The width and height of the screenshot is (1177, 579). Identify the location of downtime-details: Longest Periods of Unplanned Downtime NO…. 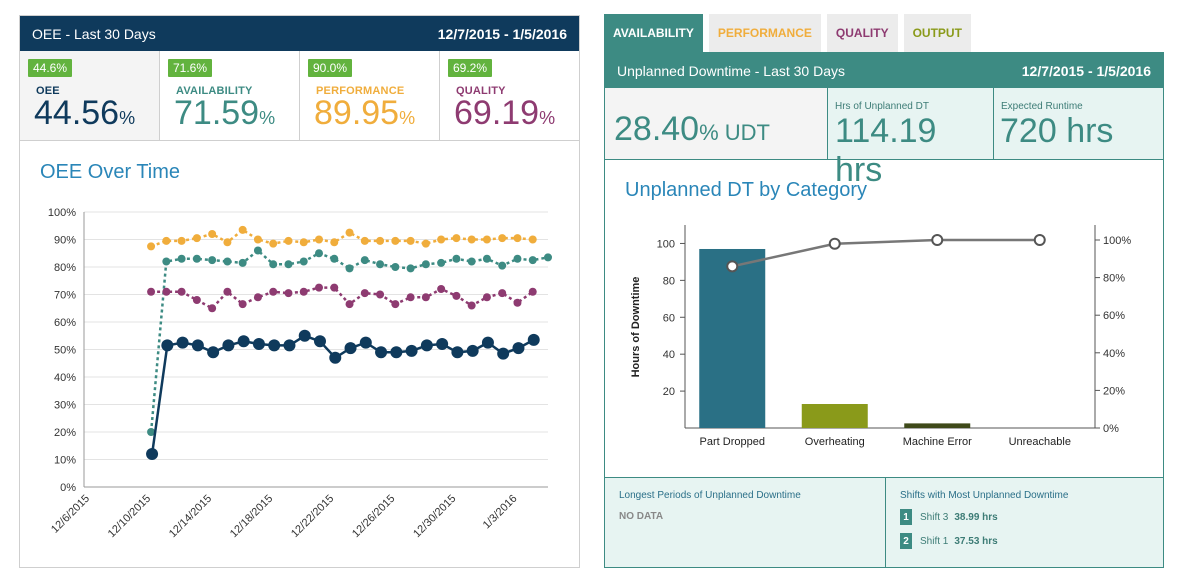
(884, 522).